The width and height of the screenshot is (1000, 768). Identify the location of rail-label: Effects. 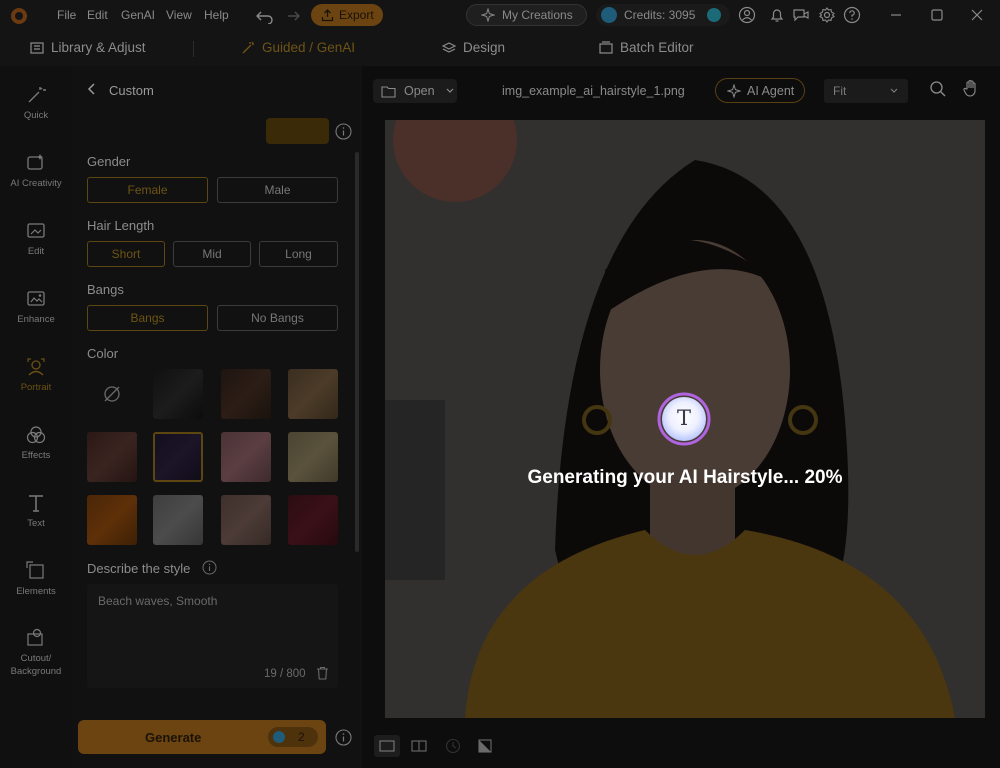
(36, 455).